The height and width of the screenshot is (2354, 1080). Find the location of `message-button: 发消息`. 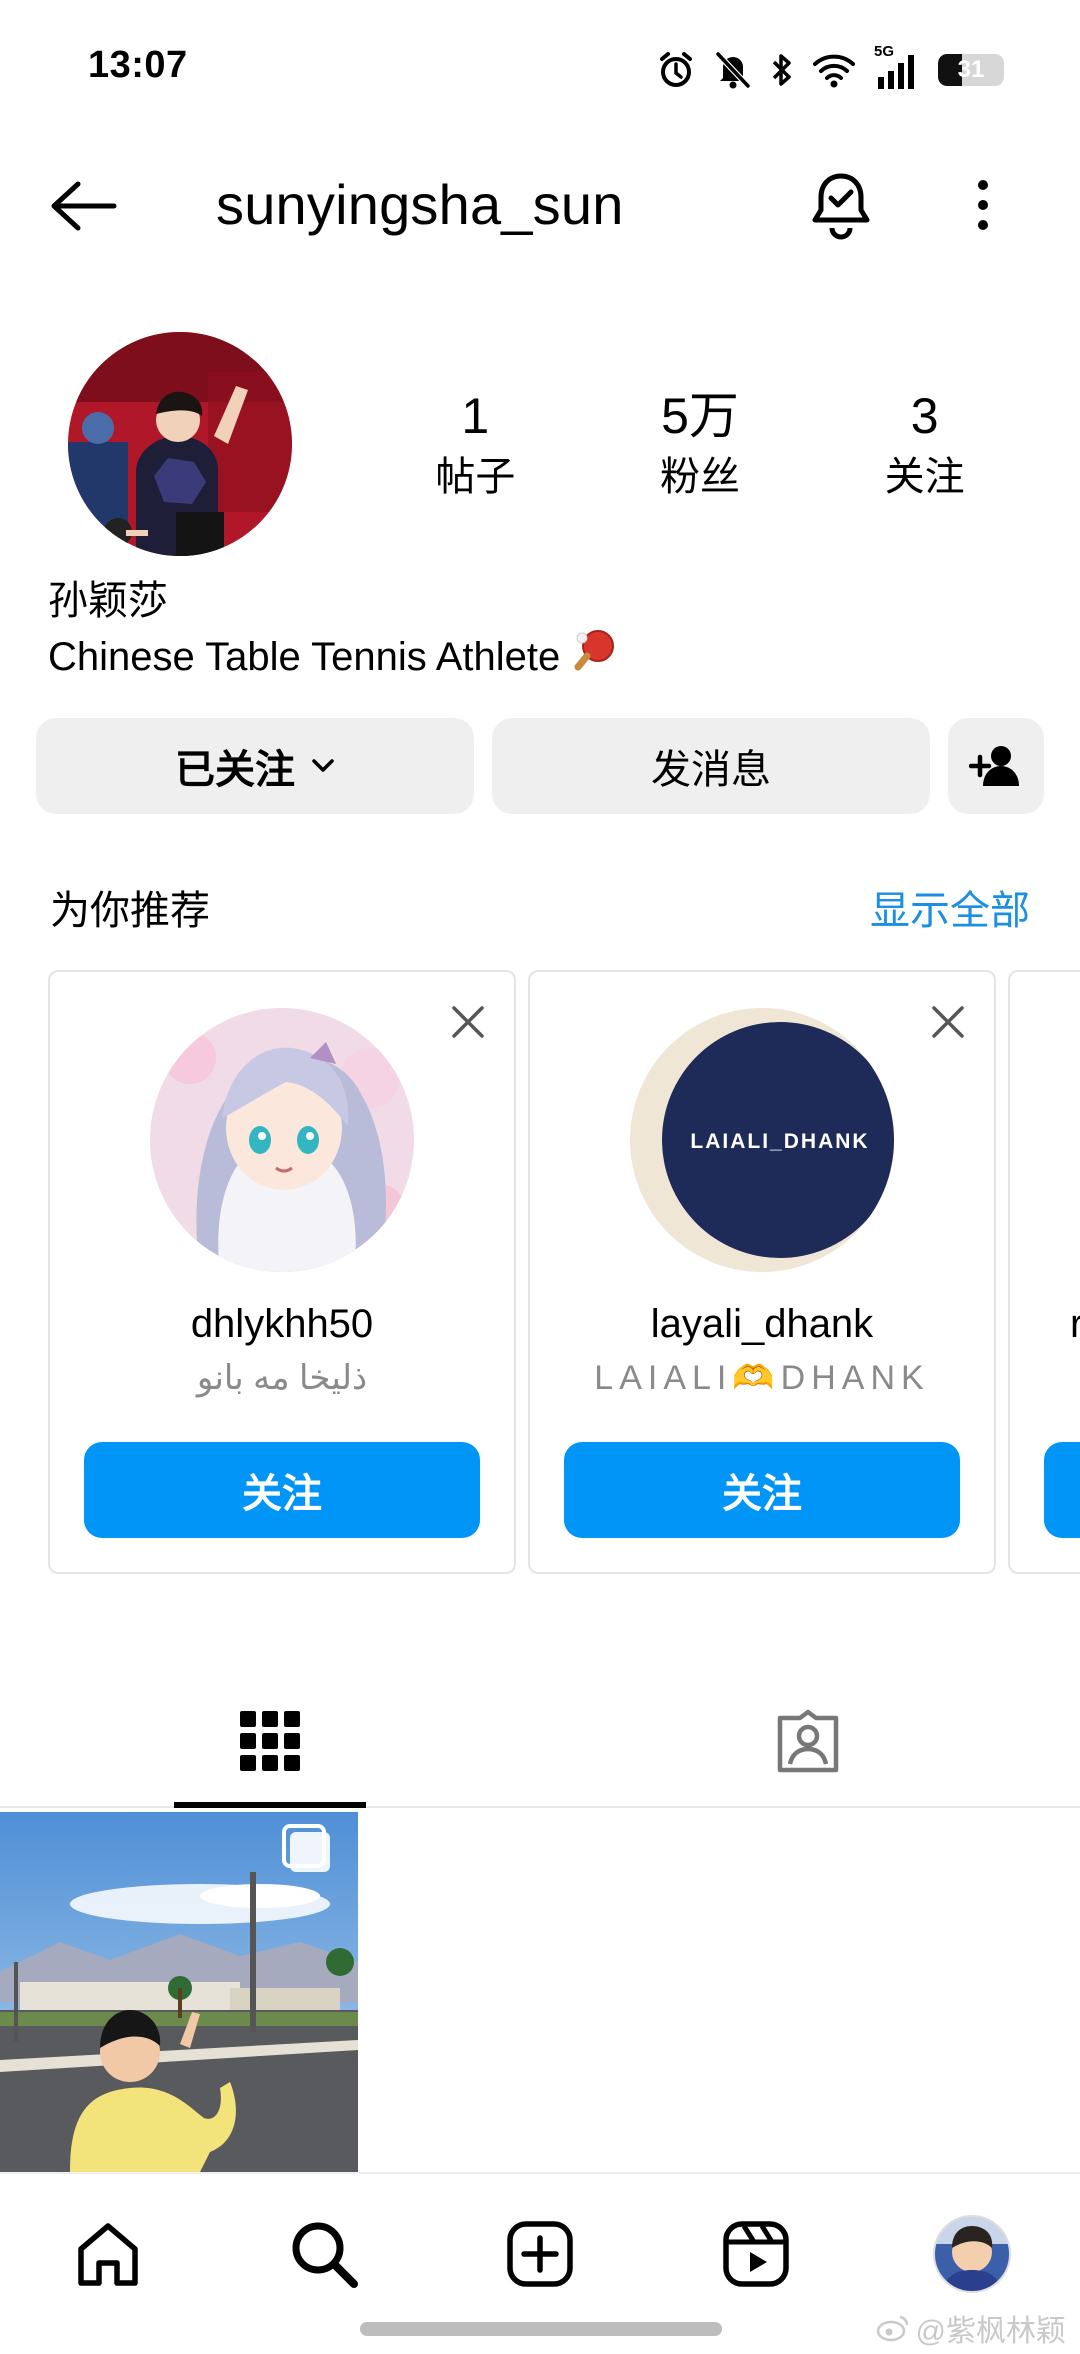

message-button: 发消息 is located at coordinates (711, 766).